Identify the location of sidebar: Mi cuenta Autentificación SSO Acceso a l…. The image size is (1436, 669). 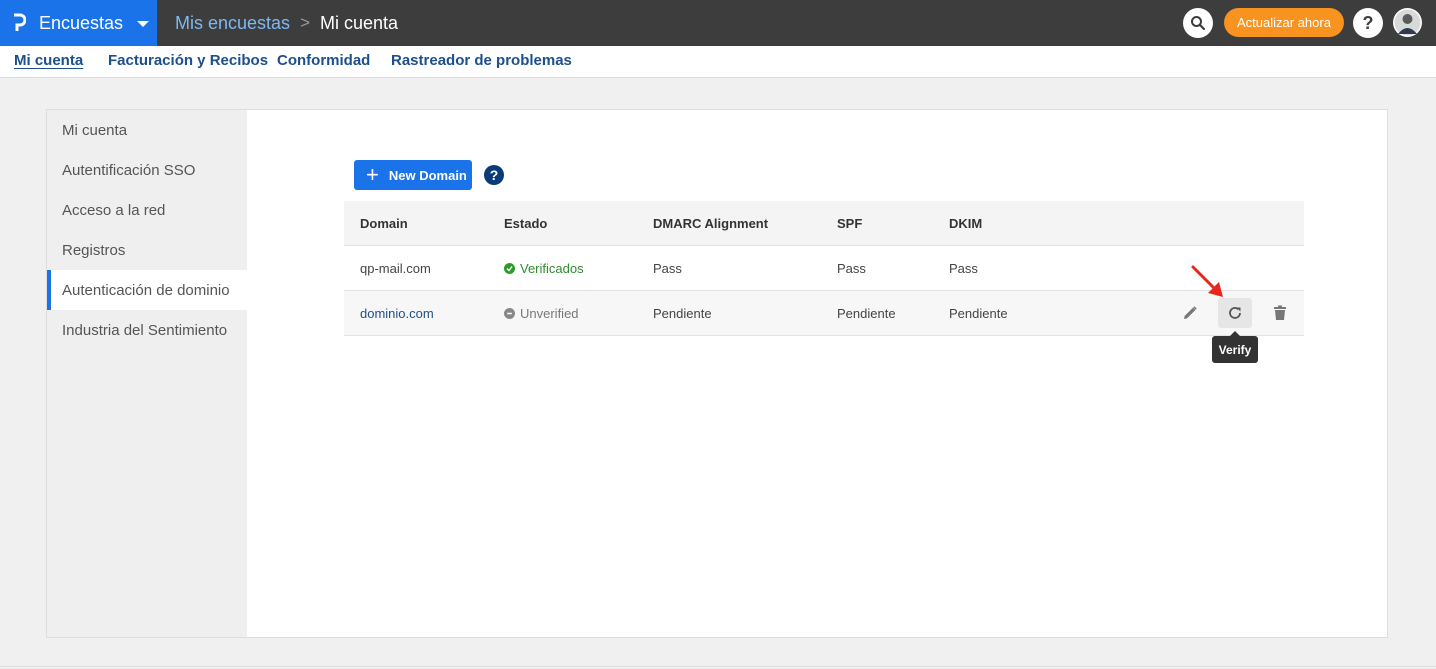
(147, 373).